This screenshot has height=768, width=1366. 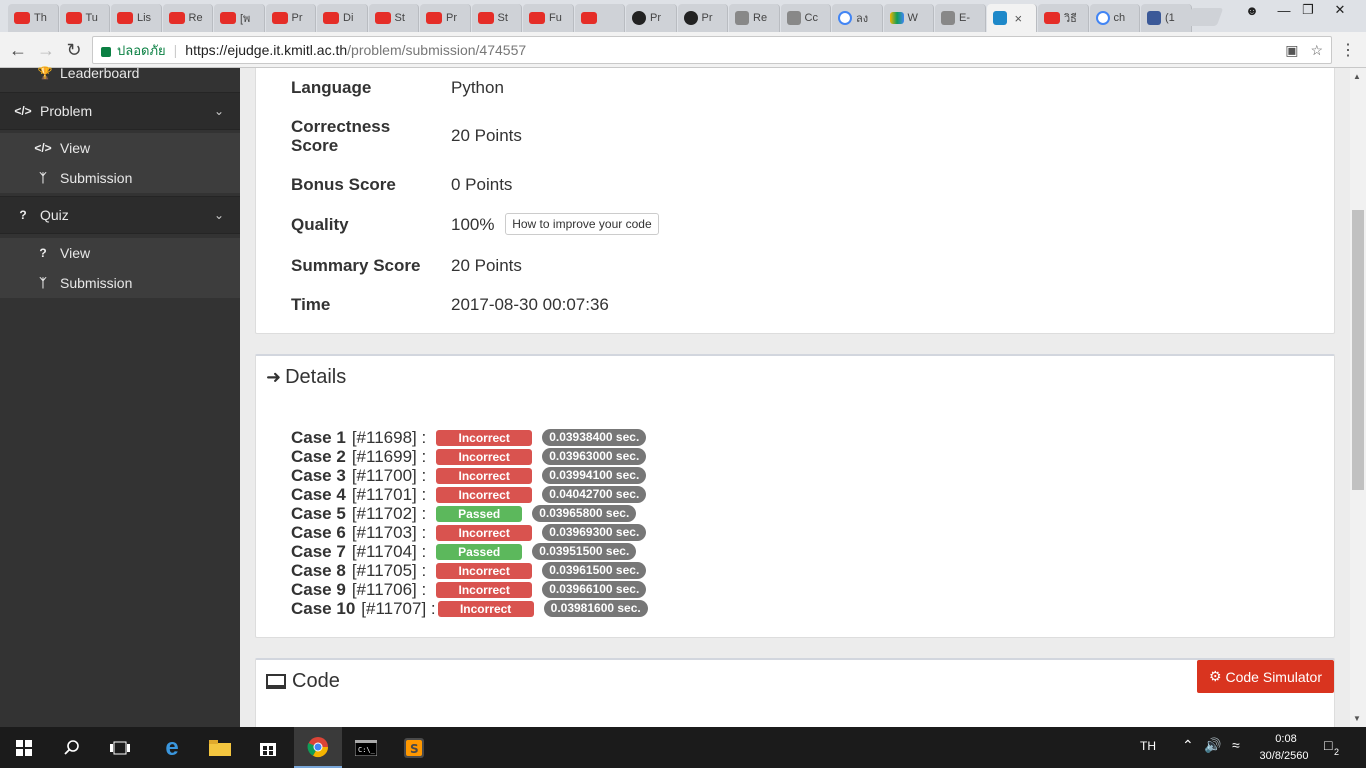 What do you see at coordinates (100, 73) in the screenshot?
I see `sidebar-item-label: Leaderboard` at bounding box center [100, 73].